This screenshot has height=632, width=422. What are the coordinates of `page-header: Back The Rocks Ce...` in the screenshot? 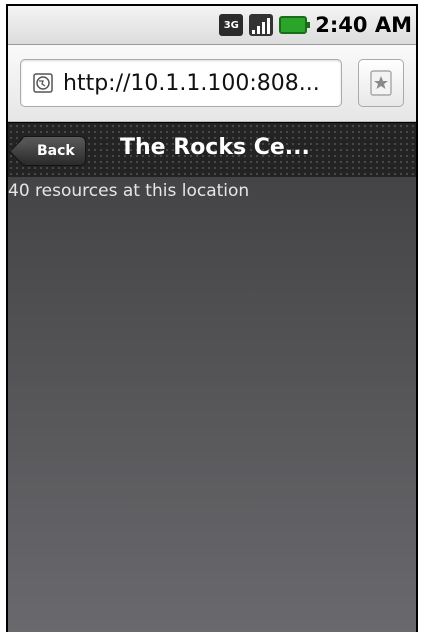 It's located at (212, 150).